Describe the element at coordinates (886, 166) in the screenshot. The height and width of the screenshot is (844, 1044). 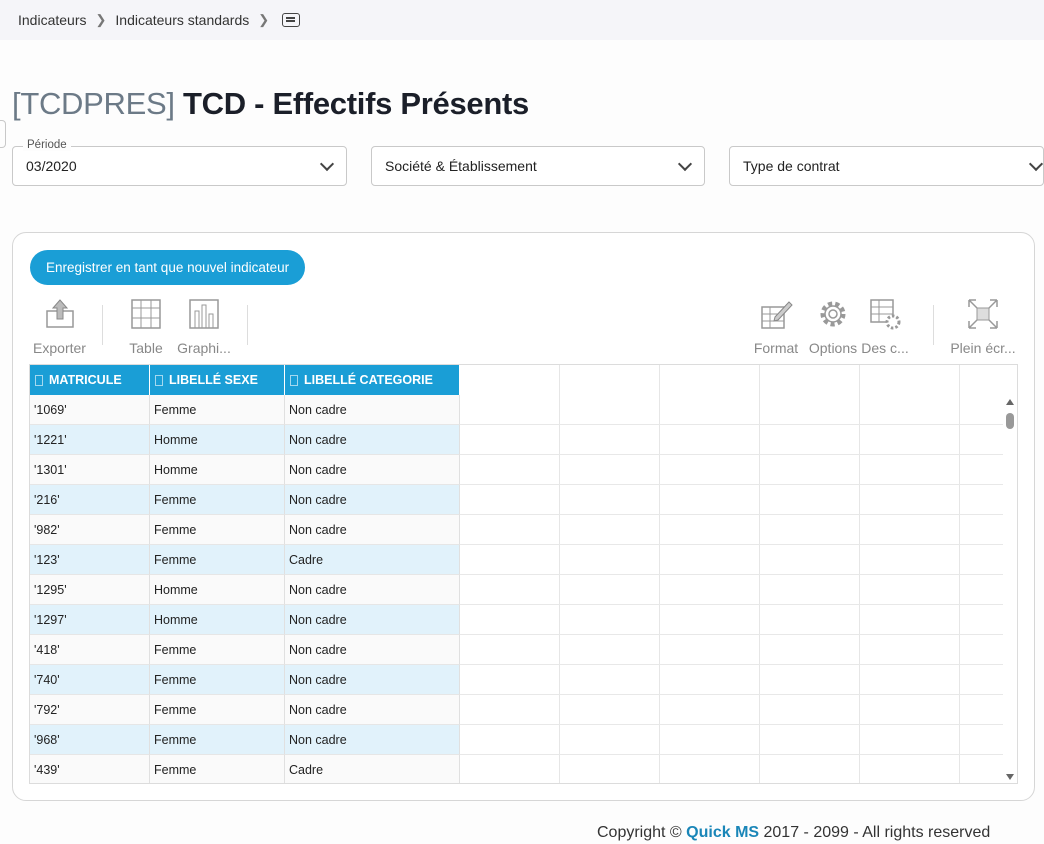
I see `contrat-select: Type de contrat` at that location.